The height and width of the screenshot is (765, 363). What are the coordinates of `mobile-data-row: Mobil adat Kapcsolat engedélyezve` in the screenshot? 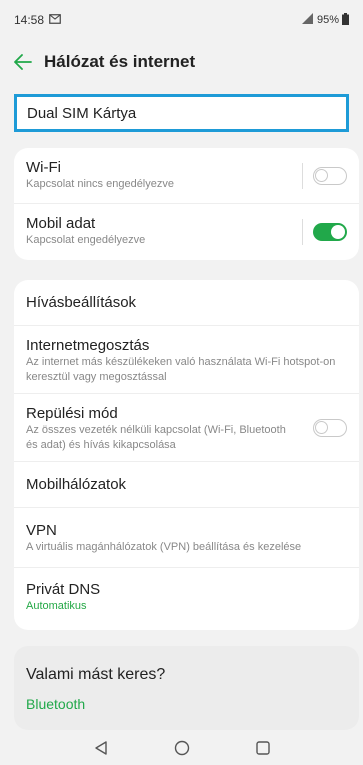 It's located at (186, 232).